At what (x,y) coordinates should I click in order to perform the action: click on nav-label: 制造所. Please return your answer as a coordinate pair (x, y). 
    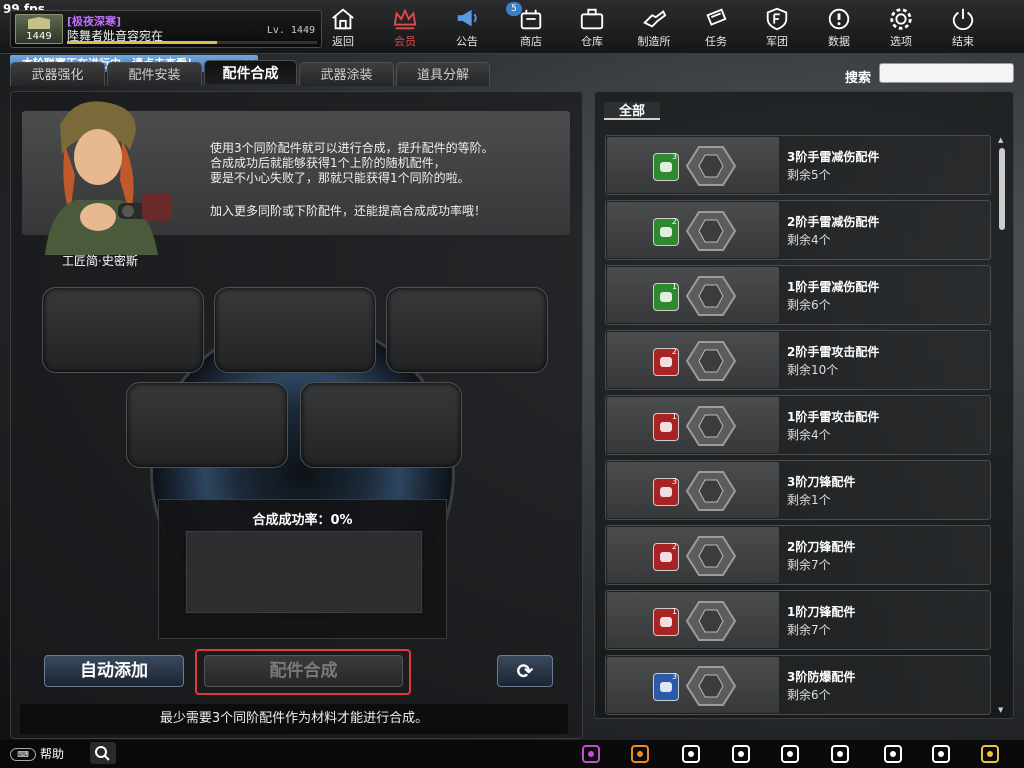
    Looking at the image, I should click on (654, 41).